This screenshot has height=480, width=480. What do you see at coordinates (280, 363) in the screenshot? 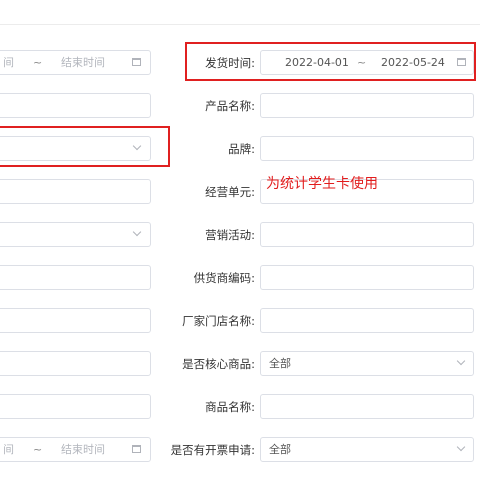
I see `core-product-value: 全部` at bounding box center [280, 363].